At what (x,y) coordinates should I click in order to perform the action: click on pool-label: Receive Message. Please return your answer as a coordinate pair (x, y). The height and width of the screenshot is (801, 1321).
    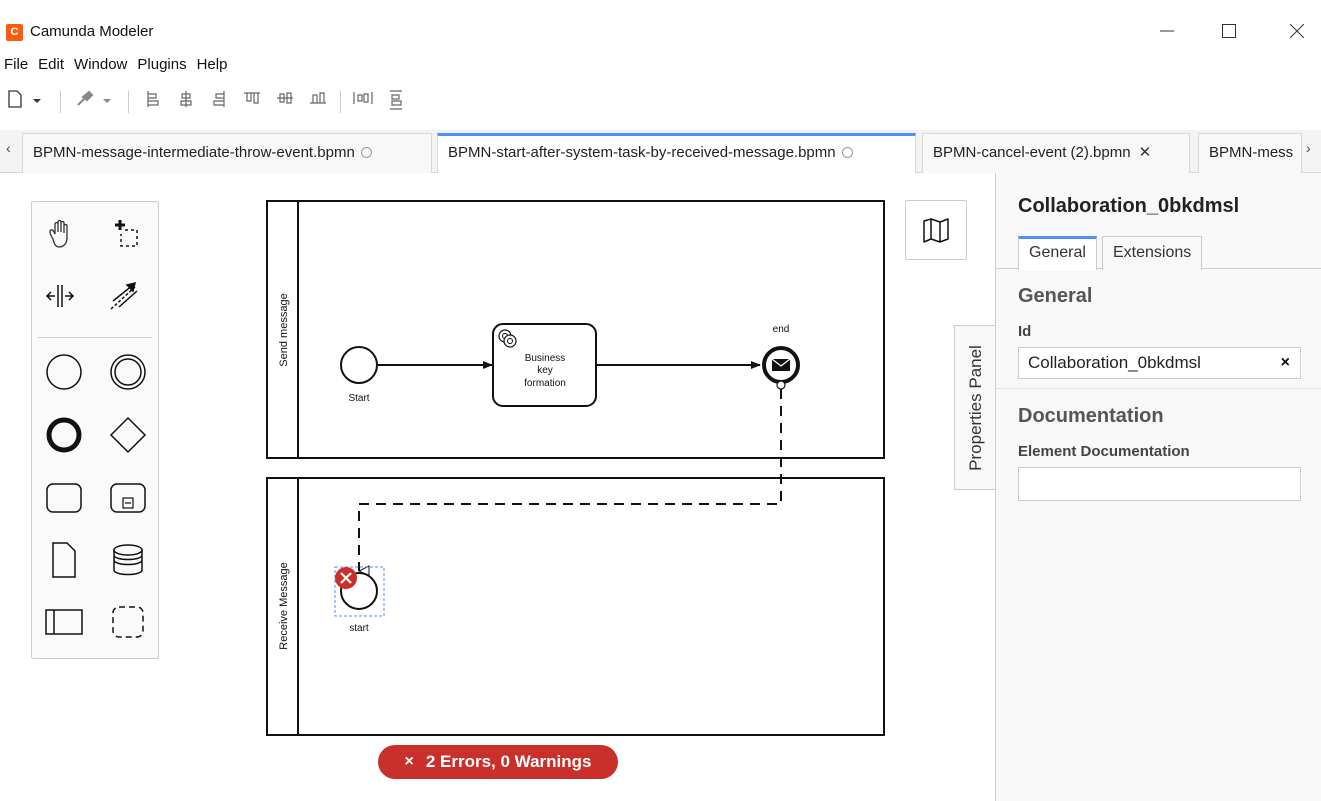
    Looking at the image, I should click on (284, 605).